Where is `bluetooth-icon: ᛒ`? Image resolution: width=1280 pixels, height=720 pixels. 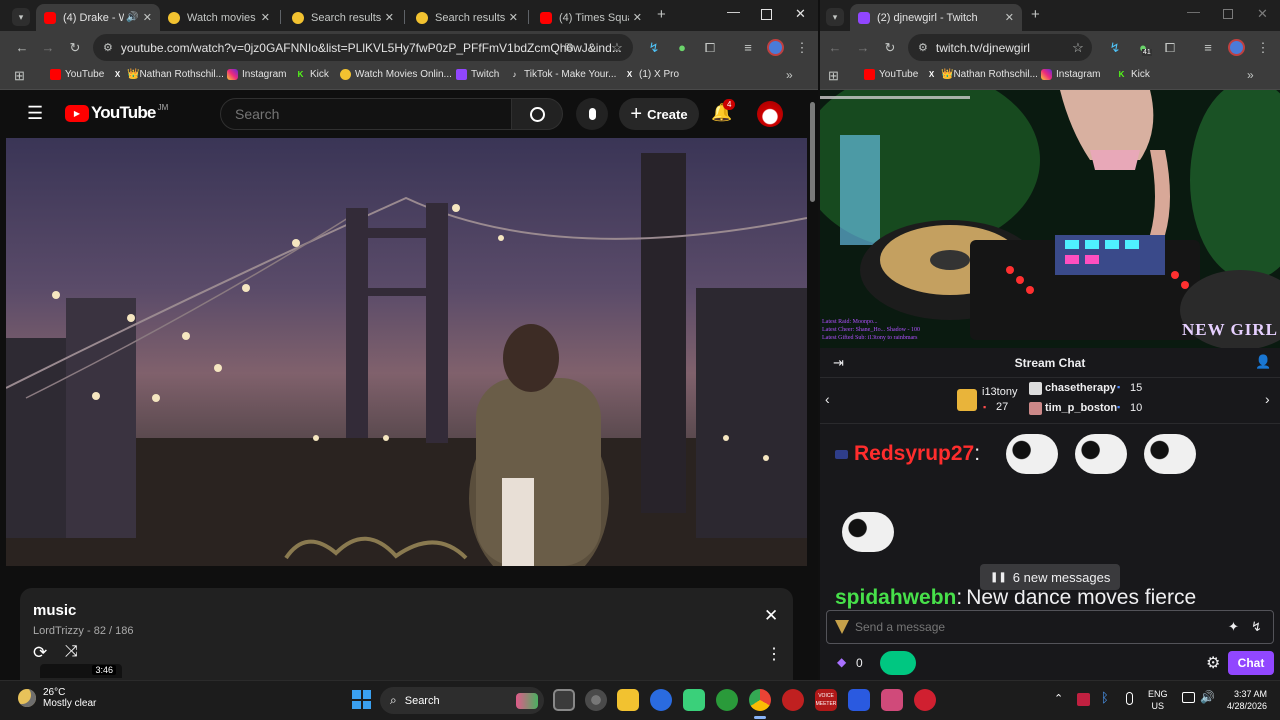 bluetooth-icon: ᛒ is located at coordinates (1105, 697).